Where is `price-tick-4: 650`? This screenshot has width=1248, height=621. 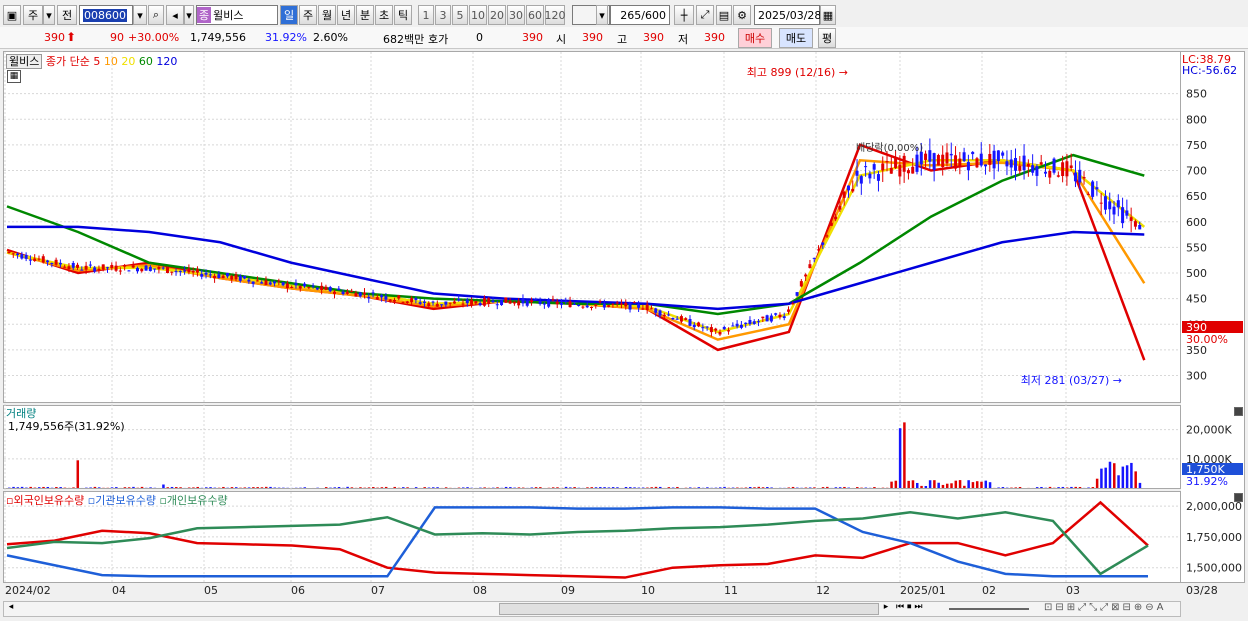 price-tick-4: 650 is located at coordinates (1196, 196).